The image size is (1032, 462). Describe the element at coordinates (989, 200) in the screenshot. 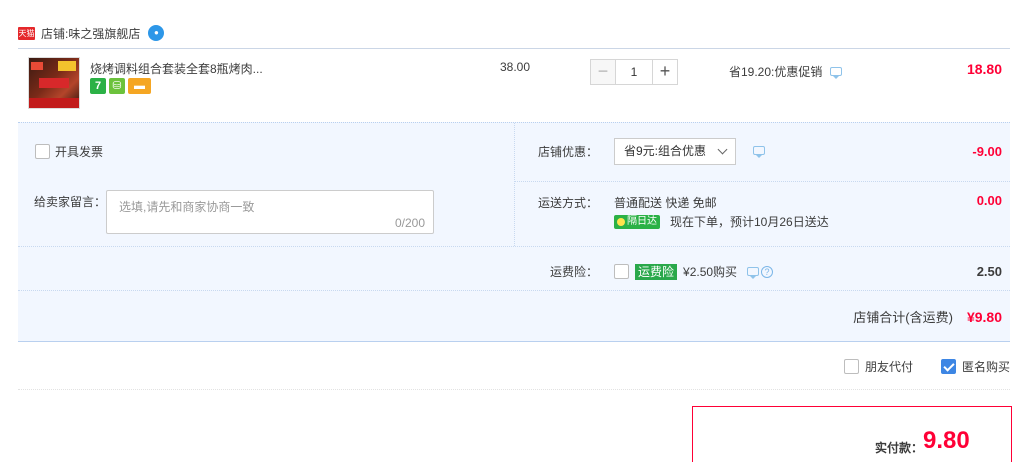

I see `shipping-amount: 0.00` at that location.